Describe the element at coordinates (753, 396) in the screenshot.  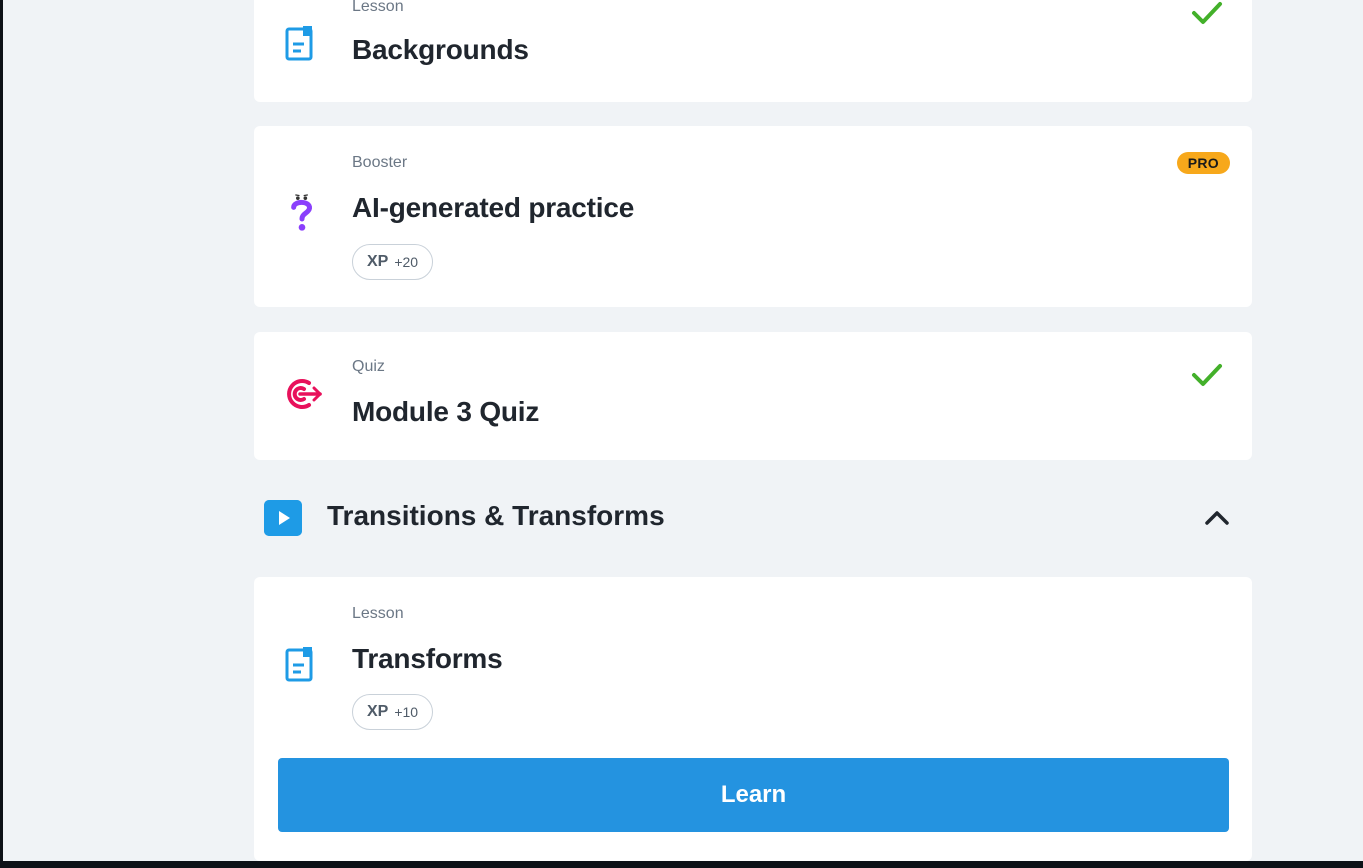
I see `quiz-card-module-3: Quiz Module 3 Quiz` at that location.